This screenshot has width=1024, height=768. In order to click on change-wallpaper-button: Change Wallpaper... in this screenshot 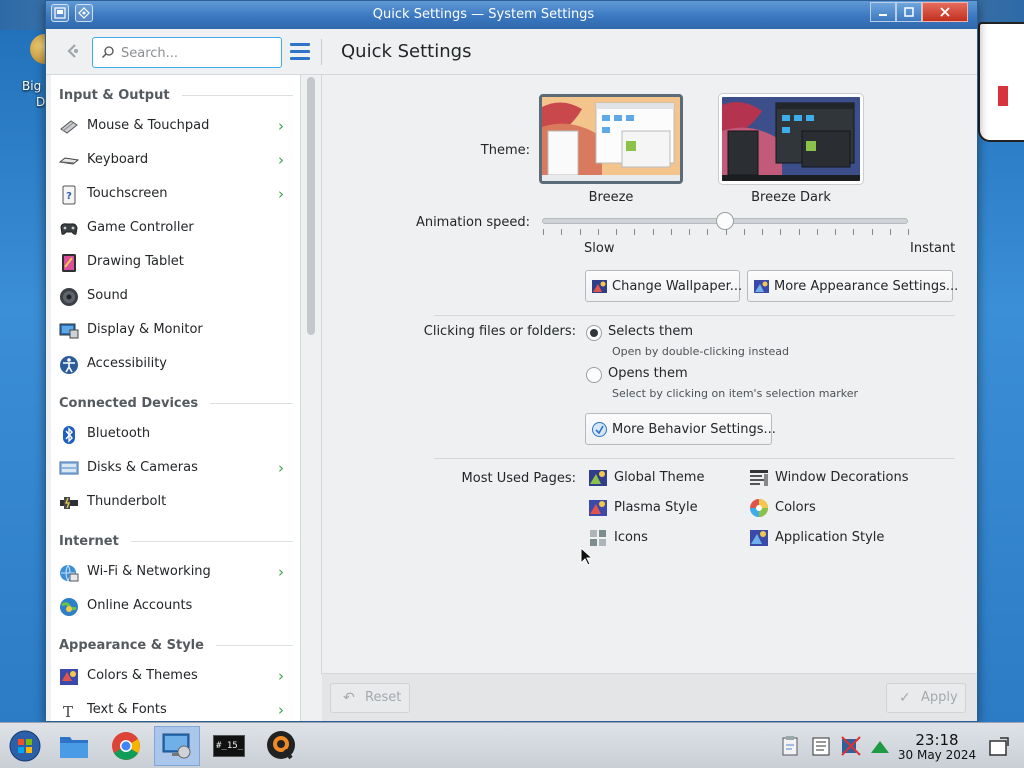, I will do `click(663, 286)`.